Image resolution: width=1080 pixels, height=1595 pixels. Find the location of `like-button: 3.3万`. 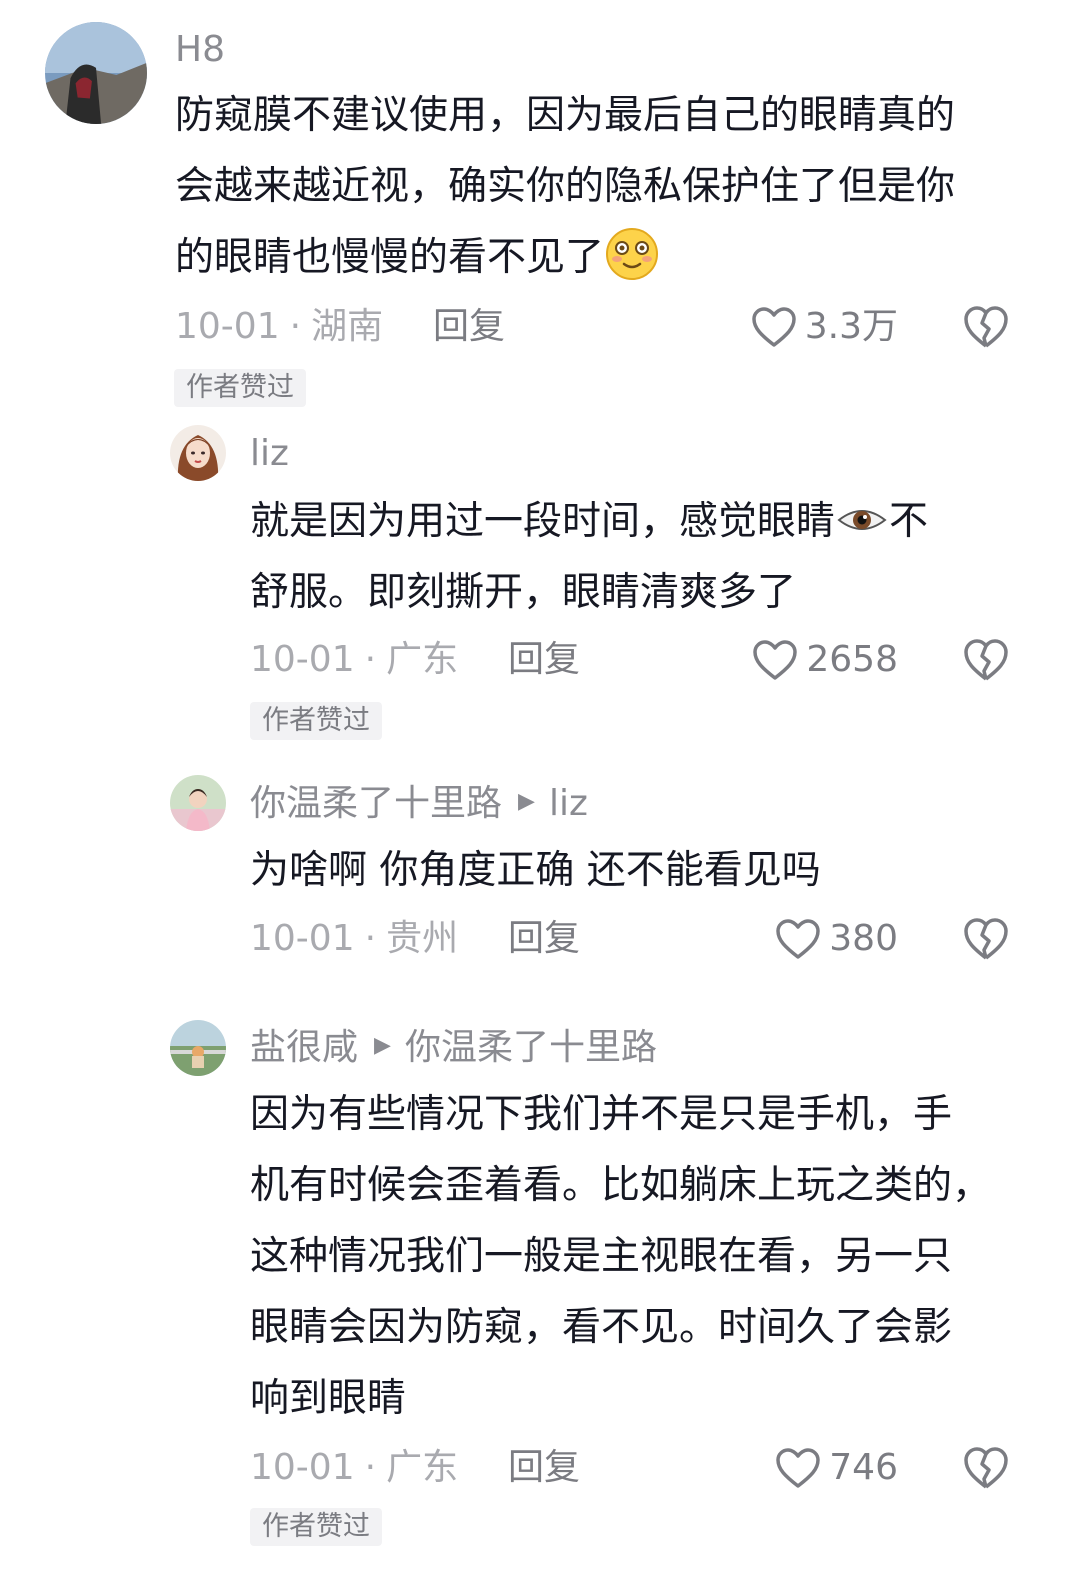

like-button: 3.3万 is located at coordinates (799, 327).